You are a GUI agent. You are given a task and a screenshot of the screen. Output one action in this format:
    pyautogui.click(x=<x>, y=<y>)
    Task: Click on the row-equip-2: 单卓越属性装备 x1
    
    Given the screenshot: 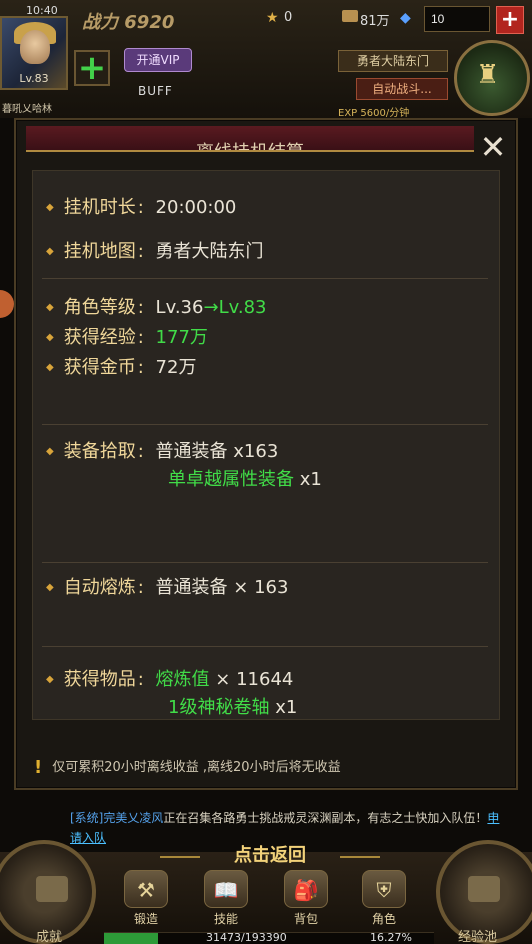 What is the action you would take?
    pyautogui.click(x=245, y=480)
    